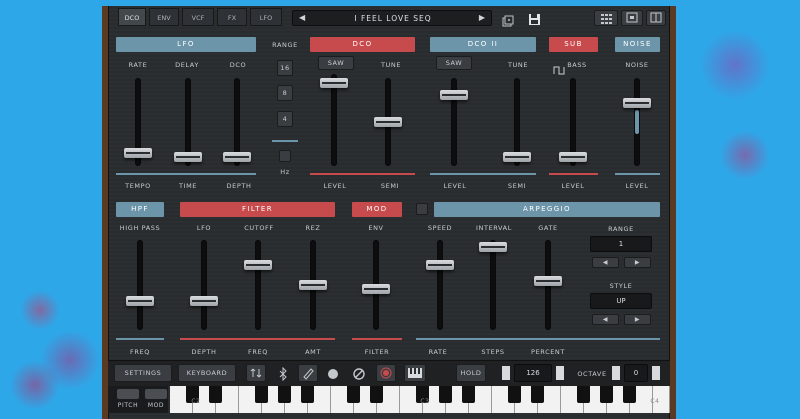 The image size is (800, 419). What do you see at coordinates (577, 65) in the screenshot?
I see `sub-bass-label: BASS` at bounding box center [577, 65].